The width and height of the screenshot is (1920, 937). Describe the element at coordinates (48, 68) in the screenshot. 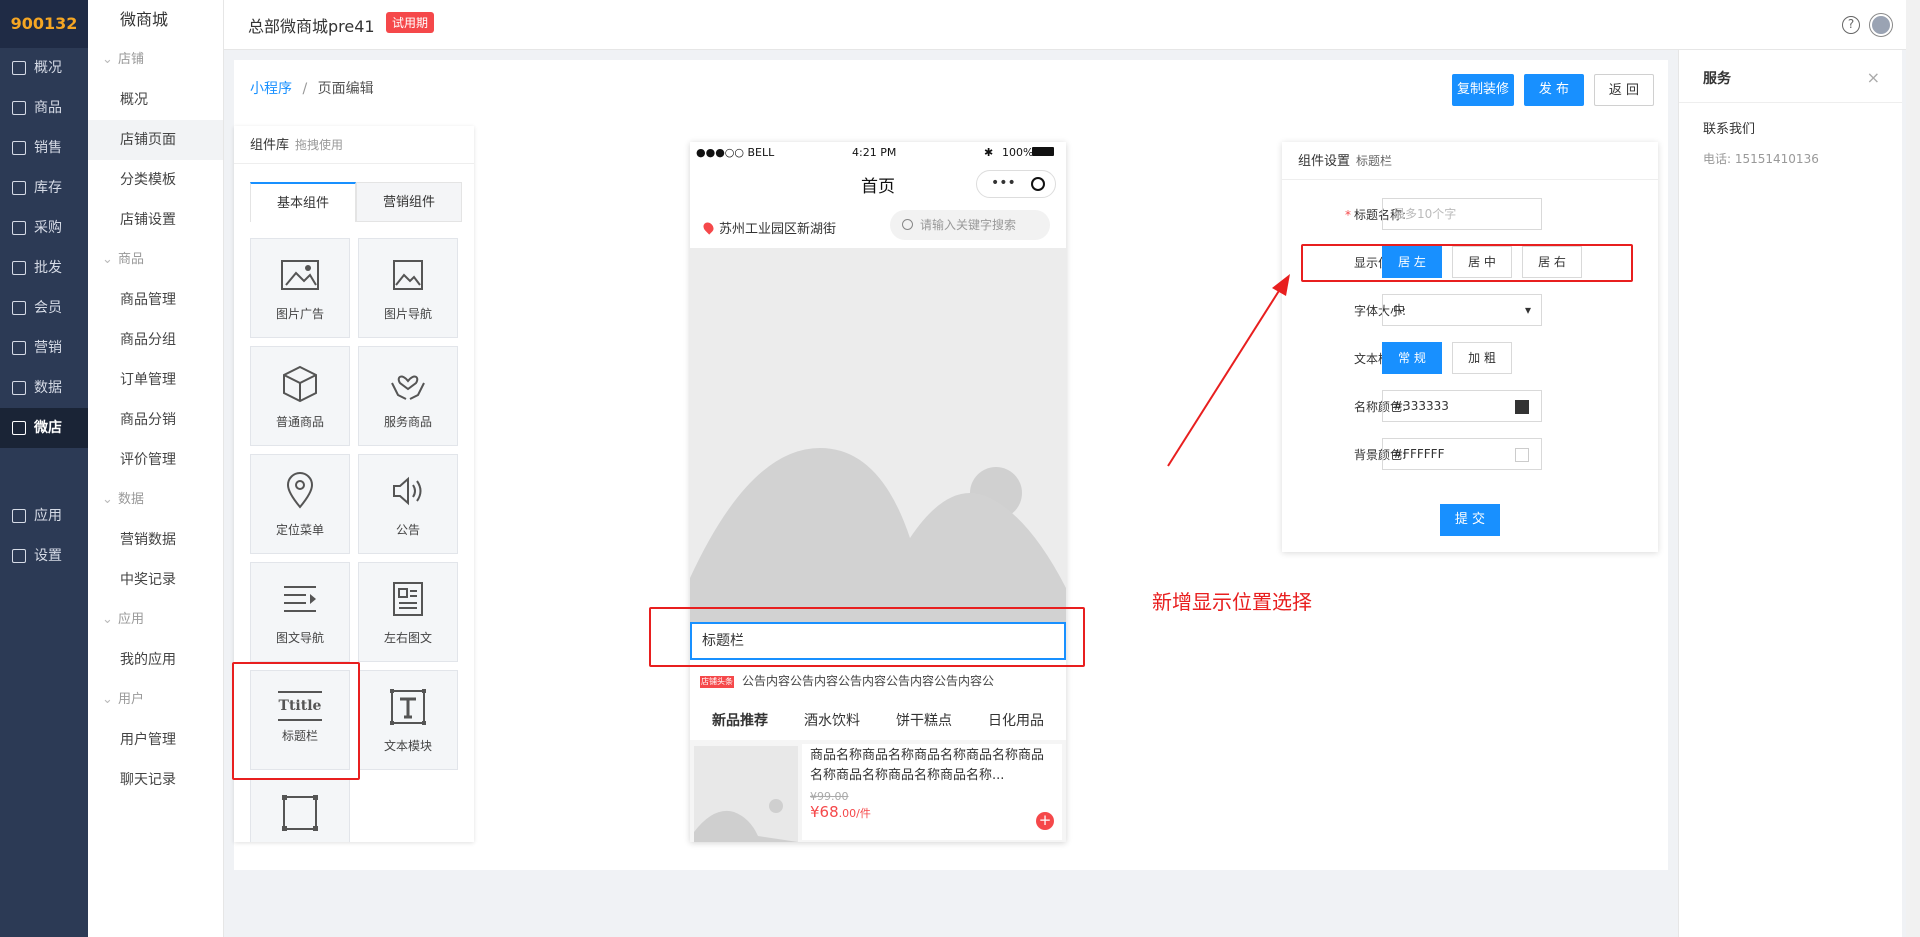

I see `nav-label: 概况` at that location.